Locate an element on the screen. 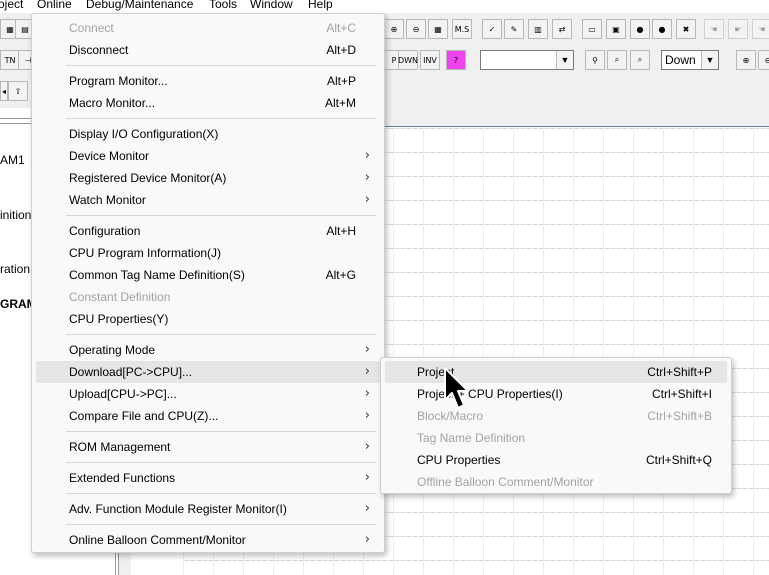 The height and width of the screenshot is (575, 769). menu-item-shortcut: Alt+H is located at coordinates (341, 231).